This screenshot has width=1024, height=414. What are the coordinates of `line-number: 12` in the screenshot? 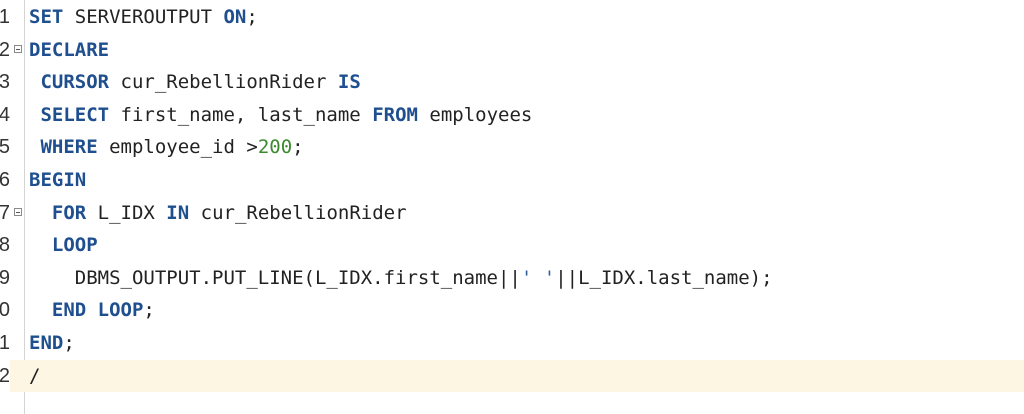 It's located at (5, 375).